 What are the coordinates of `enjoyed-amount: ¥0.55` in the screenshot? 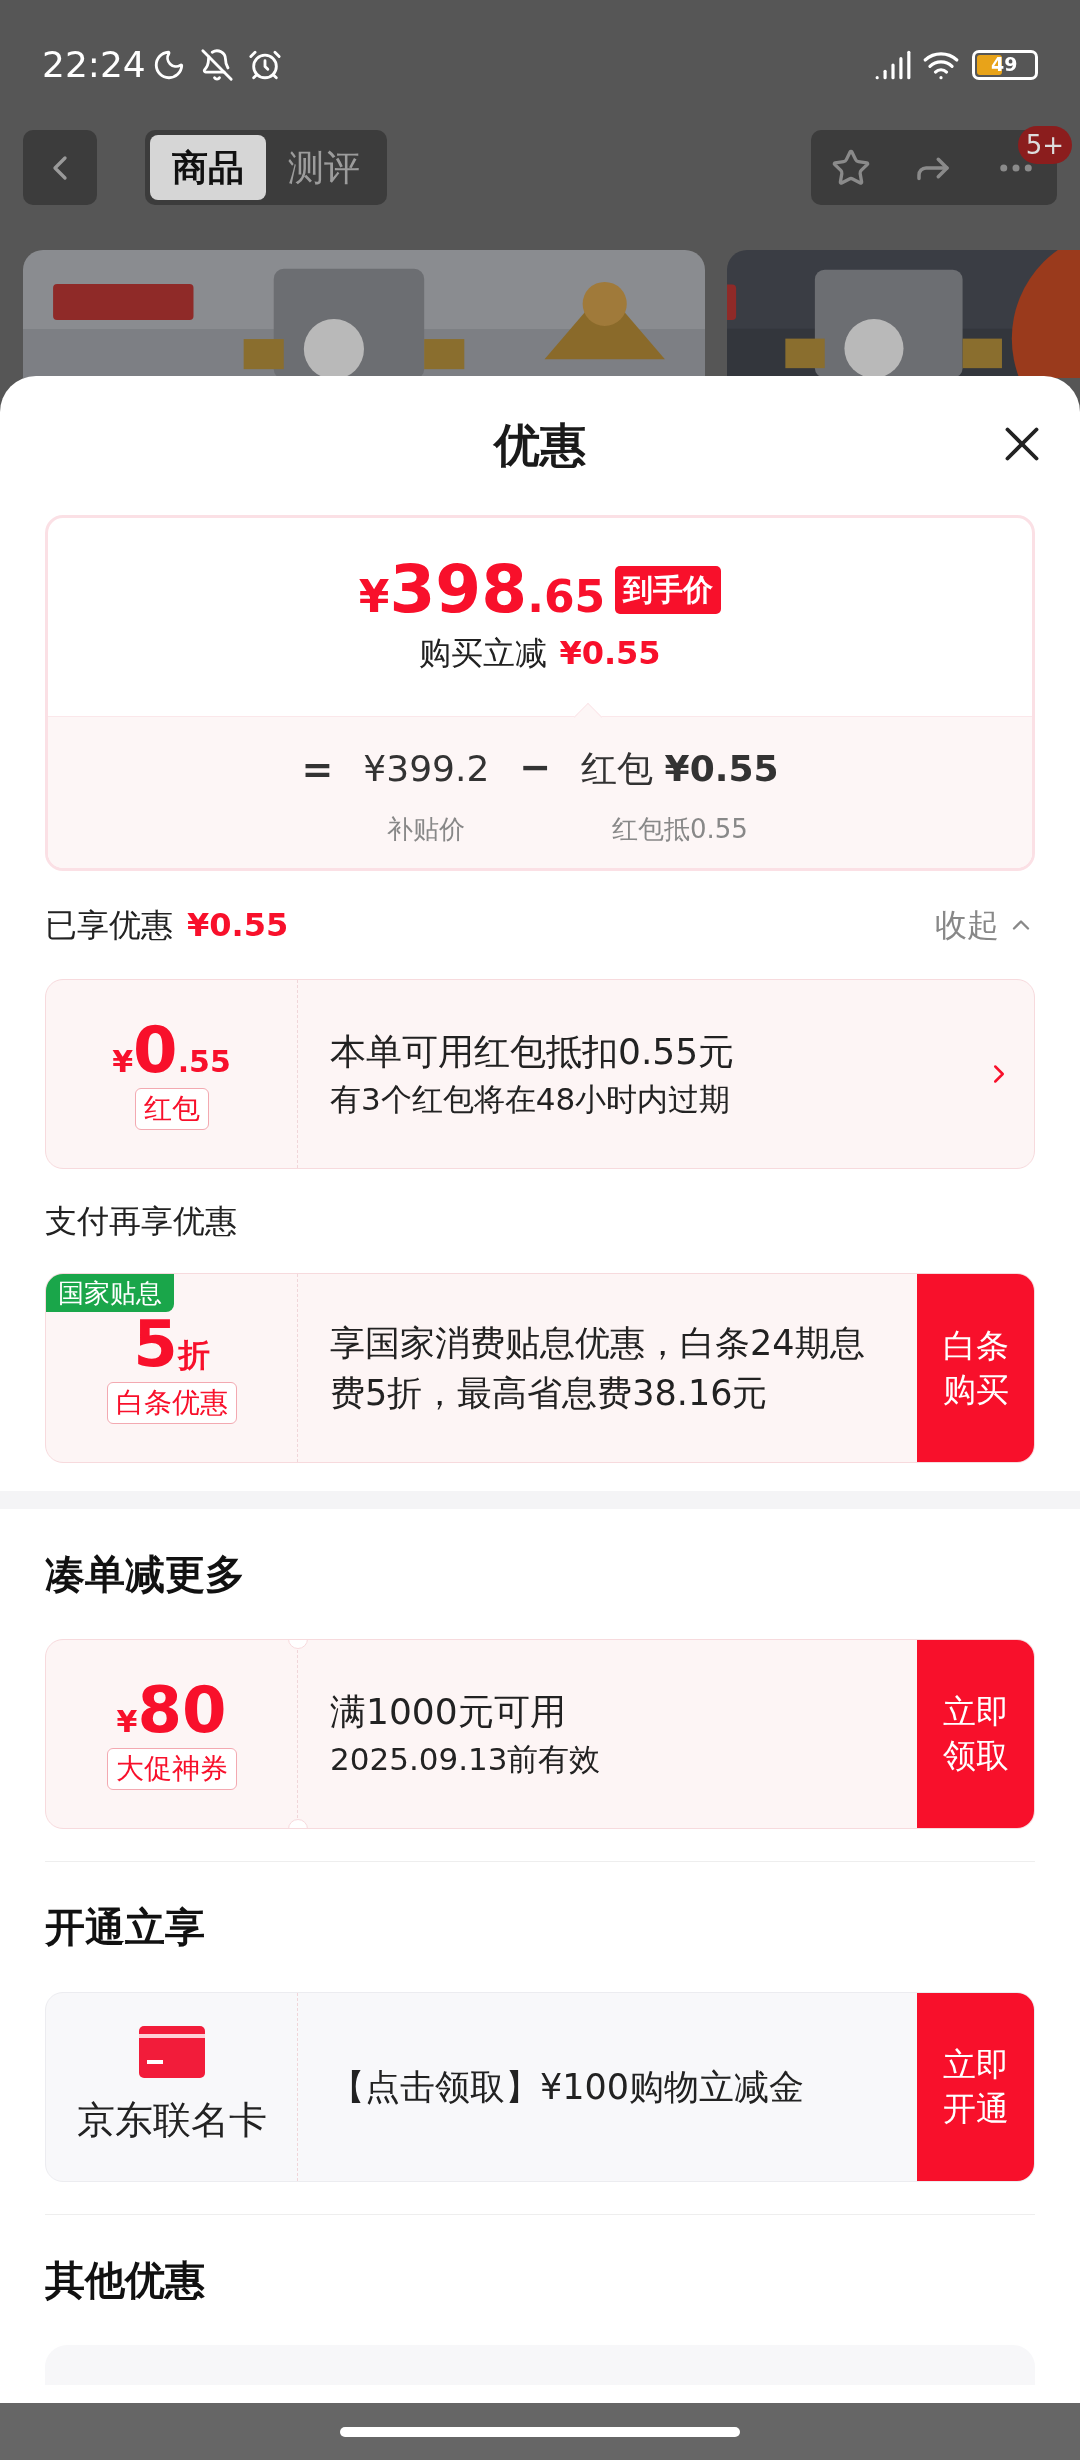 It's located at (238, 925).